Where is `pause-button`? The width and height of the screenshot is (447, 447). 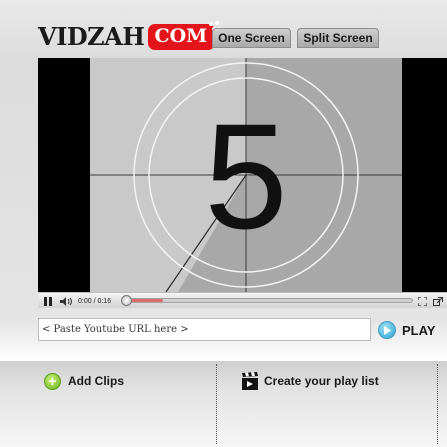 pause-button is located at coordinates (48, 301).